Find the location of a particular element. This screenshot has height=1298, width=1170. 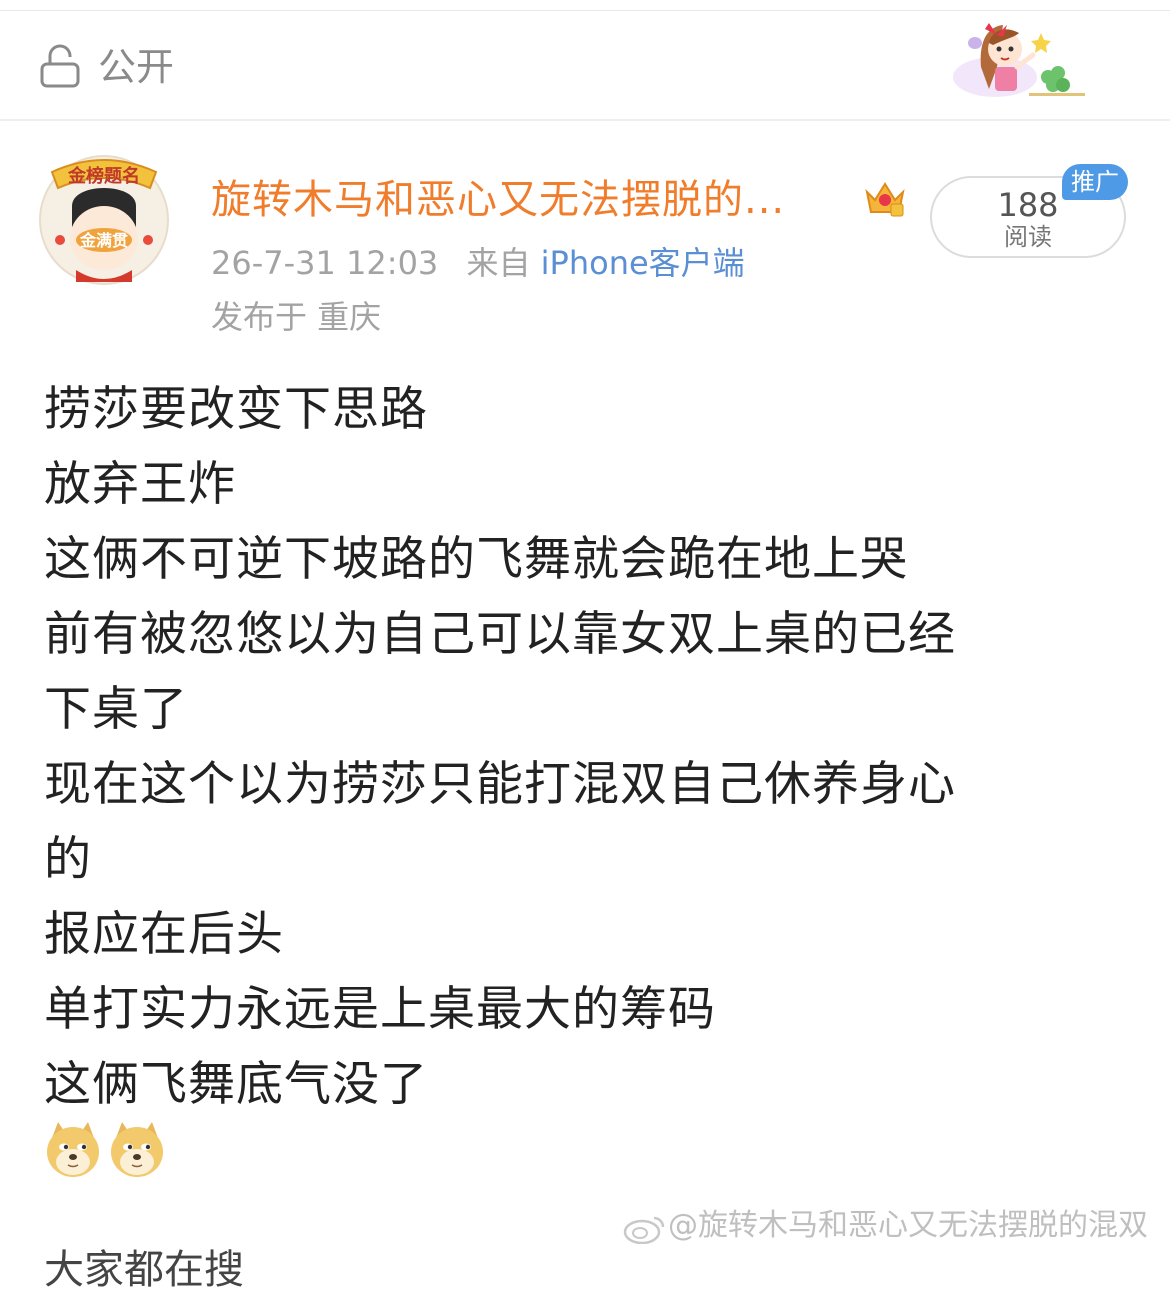

post-line: 放弃王炸 is located at coordinates (140, 484).